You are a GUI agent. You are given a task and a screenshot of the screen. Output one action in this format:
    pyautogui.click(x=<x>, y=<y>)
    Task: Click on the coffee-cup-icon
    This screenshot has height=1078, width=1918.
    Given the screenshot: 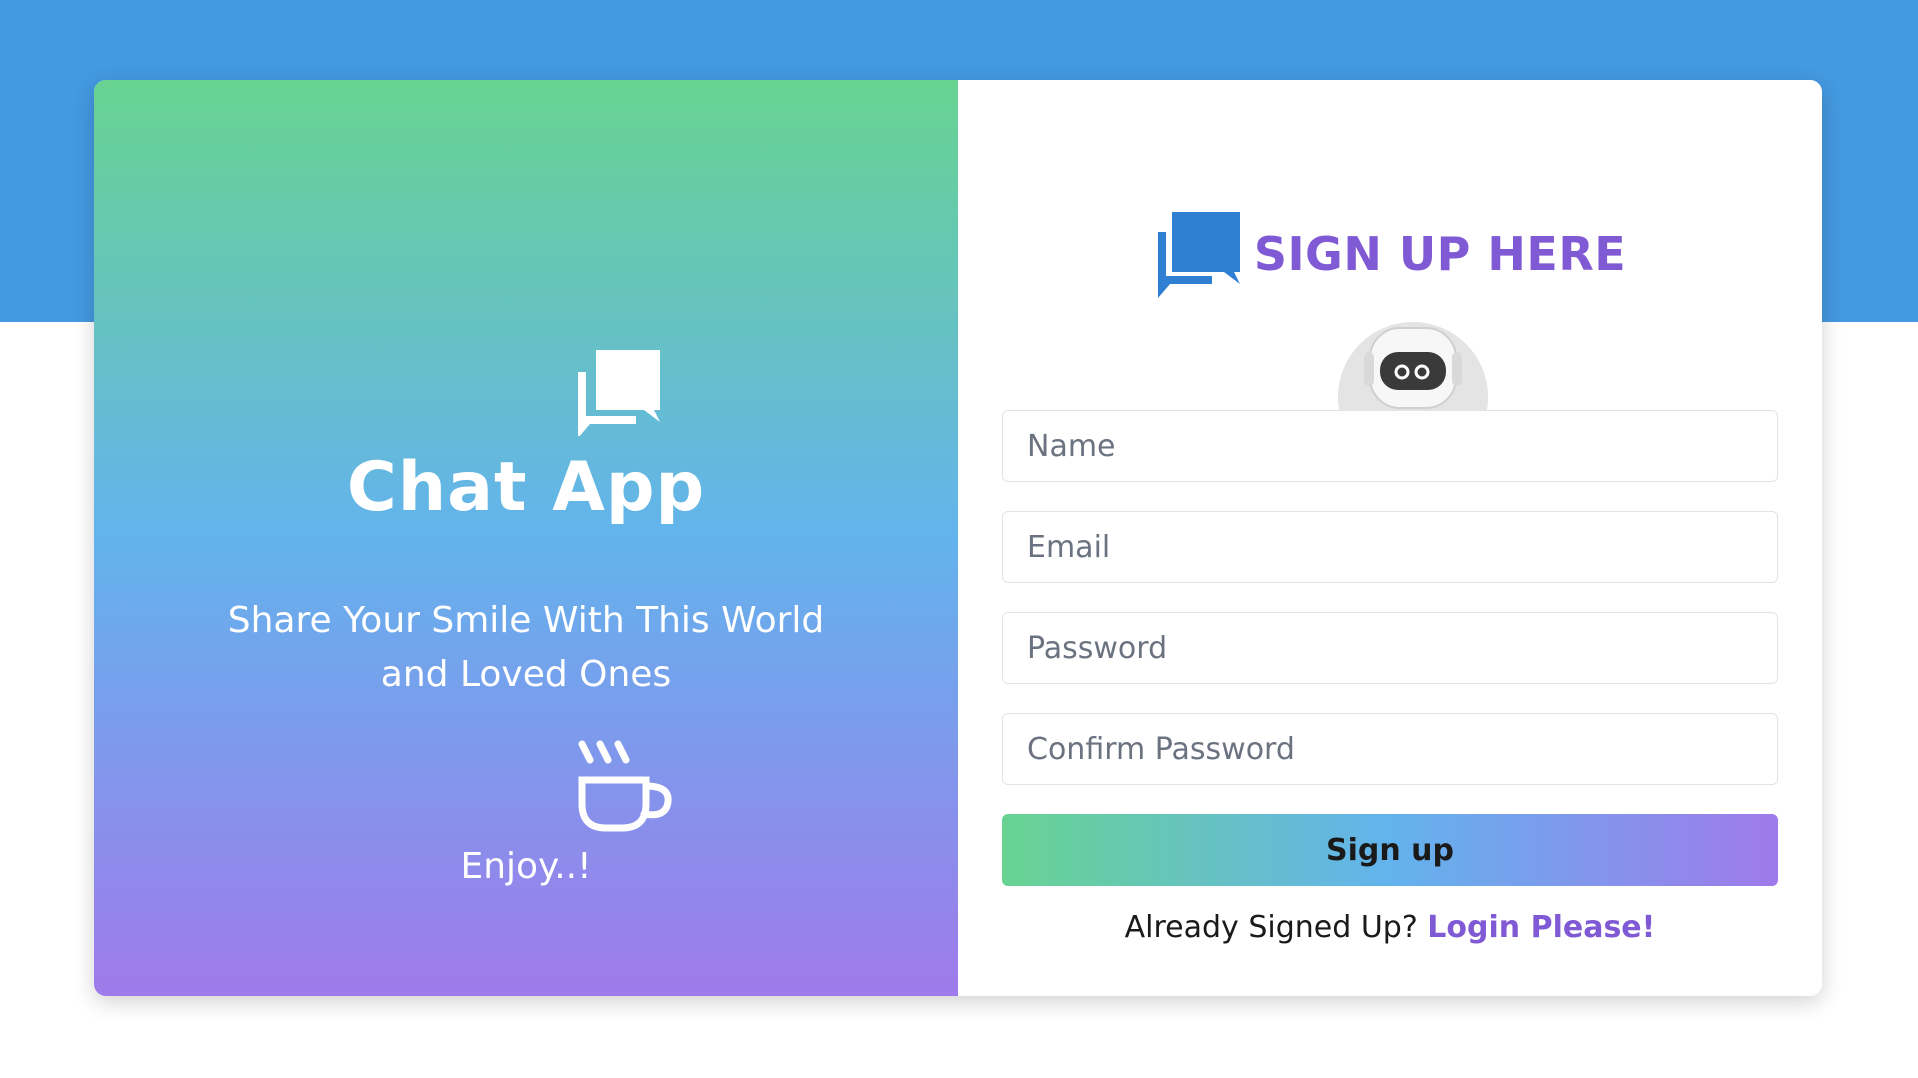 What is the action you would take?
    pyautogui.click(x=625, y=786)
    